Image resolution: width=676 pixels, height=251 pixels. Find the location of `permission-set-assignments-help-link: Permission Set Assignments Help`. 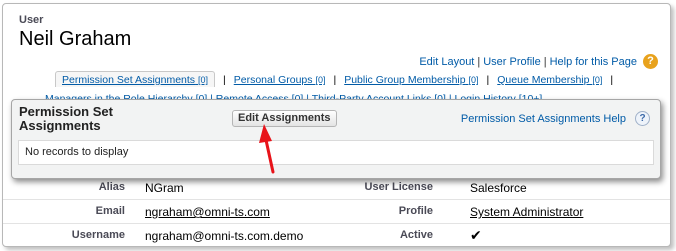

permission-set-assignments-help-link: Permission Set Assignments Help is located at coordinates (543, 119).